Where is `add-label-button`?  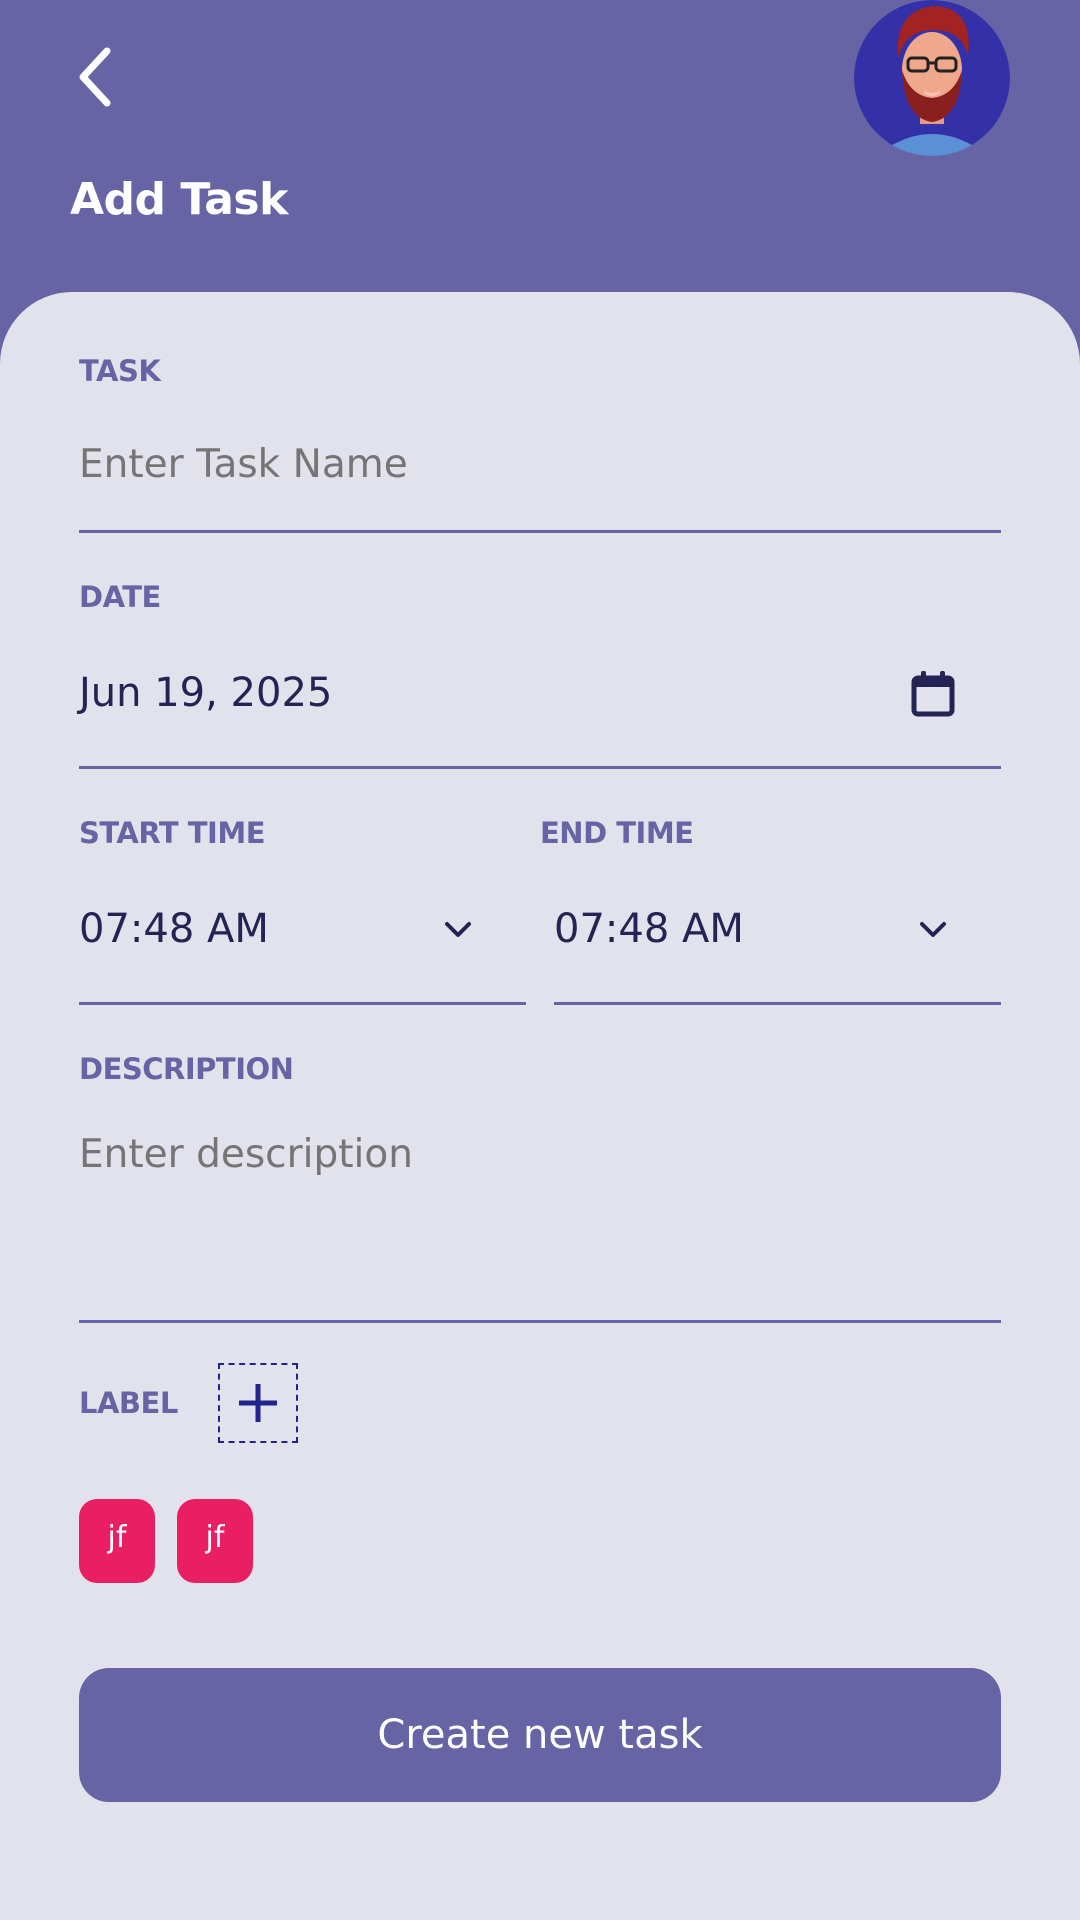
add-label-button is located at coordinates (258, 1403).